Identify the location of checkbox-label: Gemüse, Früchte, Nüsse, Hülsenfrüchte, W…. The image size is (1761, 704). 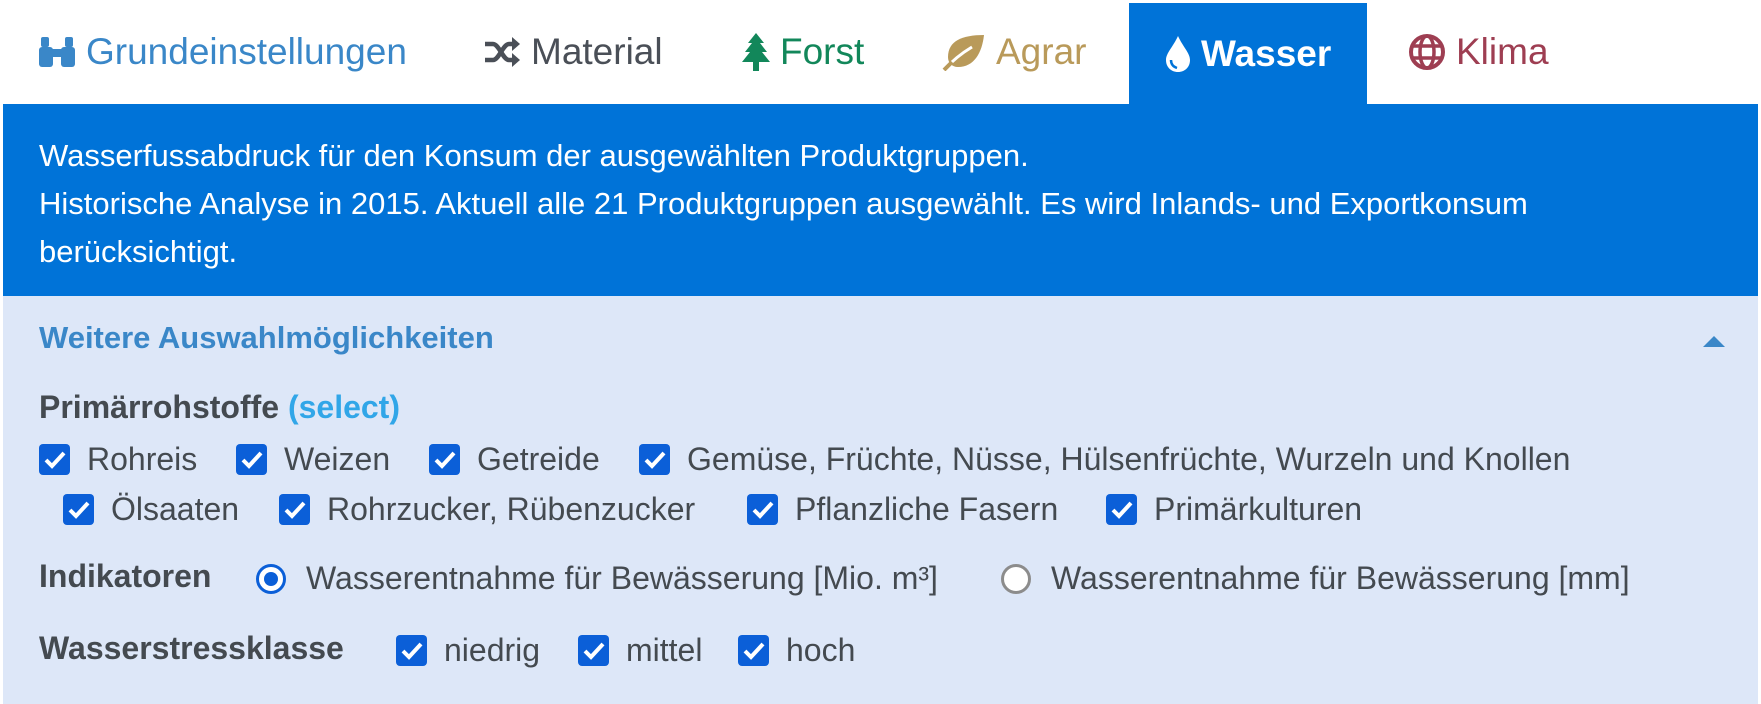
(1129, 459).